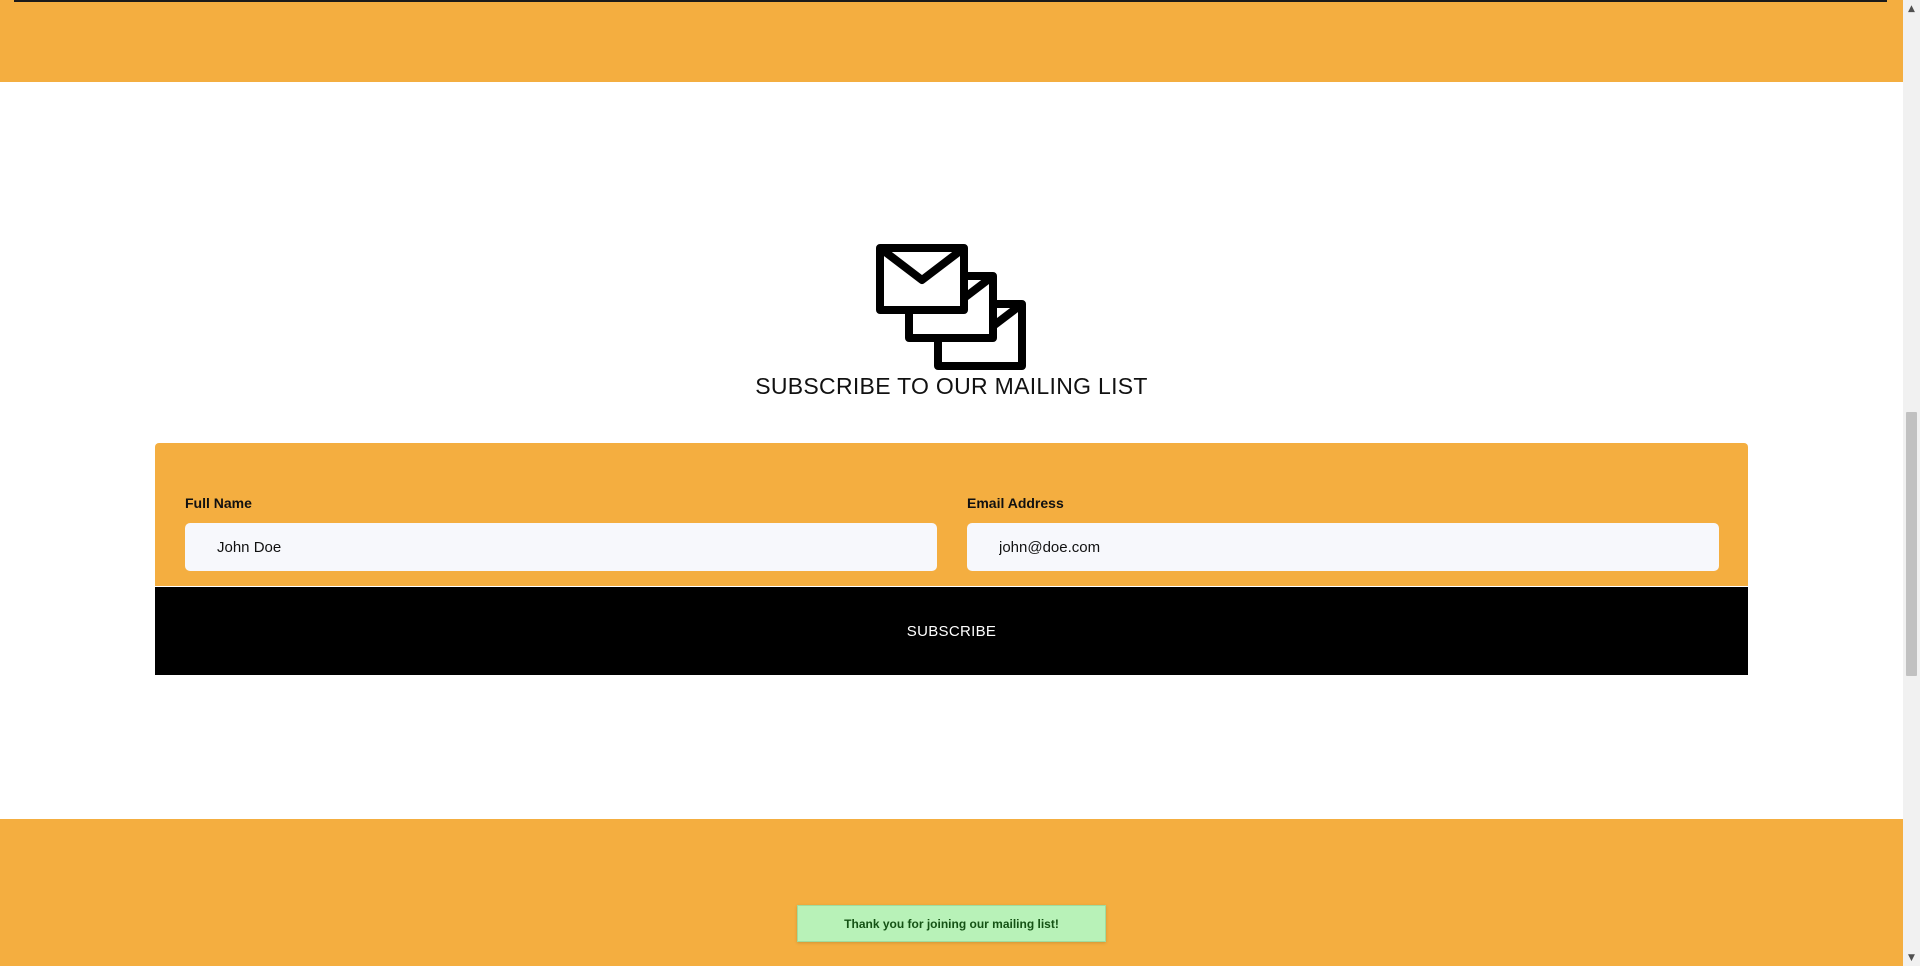  I want to click on section-title: SUBSCRIBE TO OUR MAILING LIST, so click(951, 386).